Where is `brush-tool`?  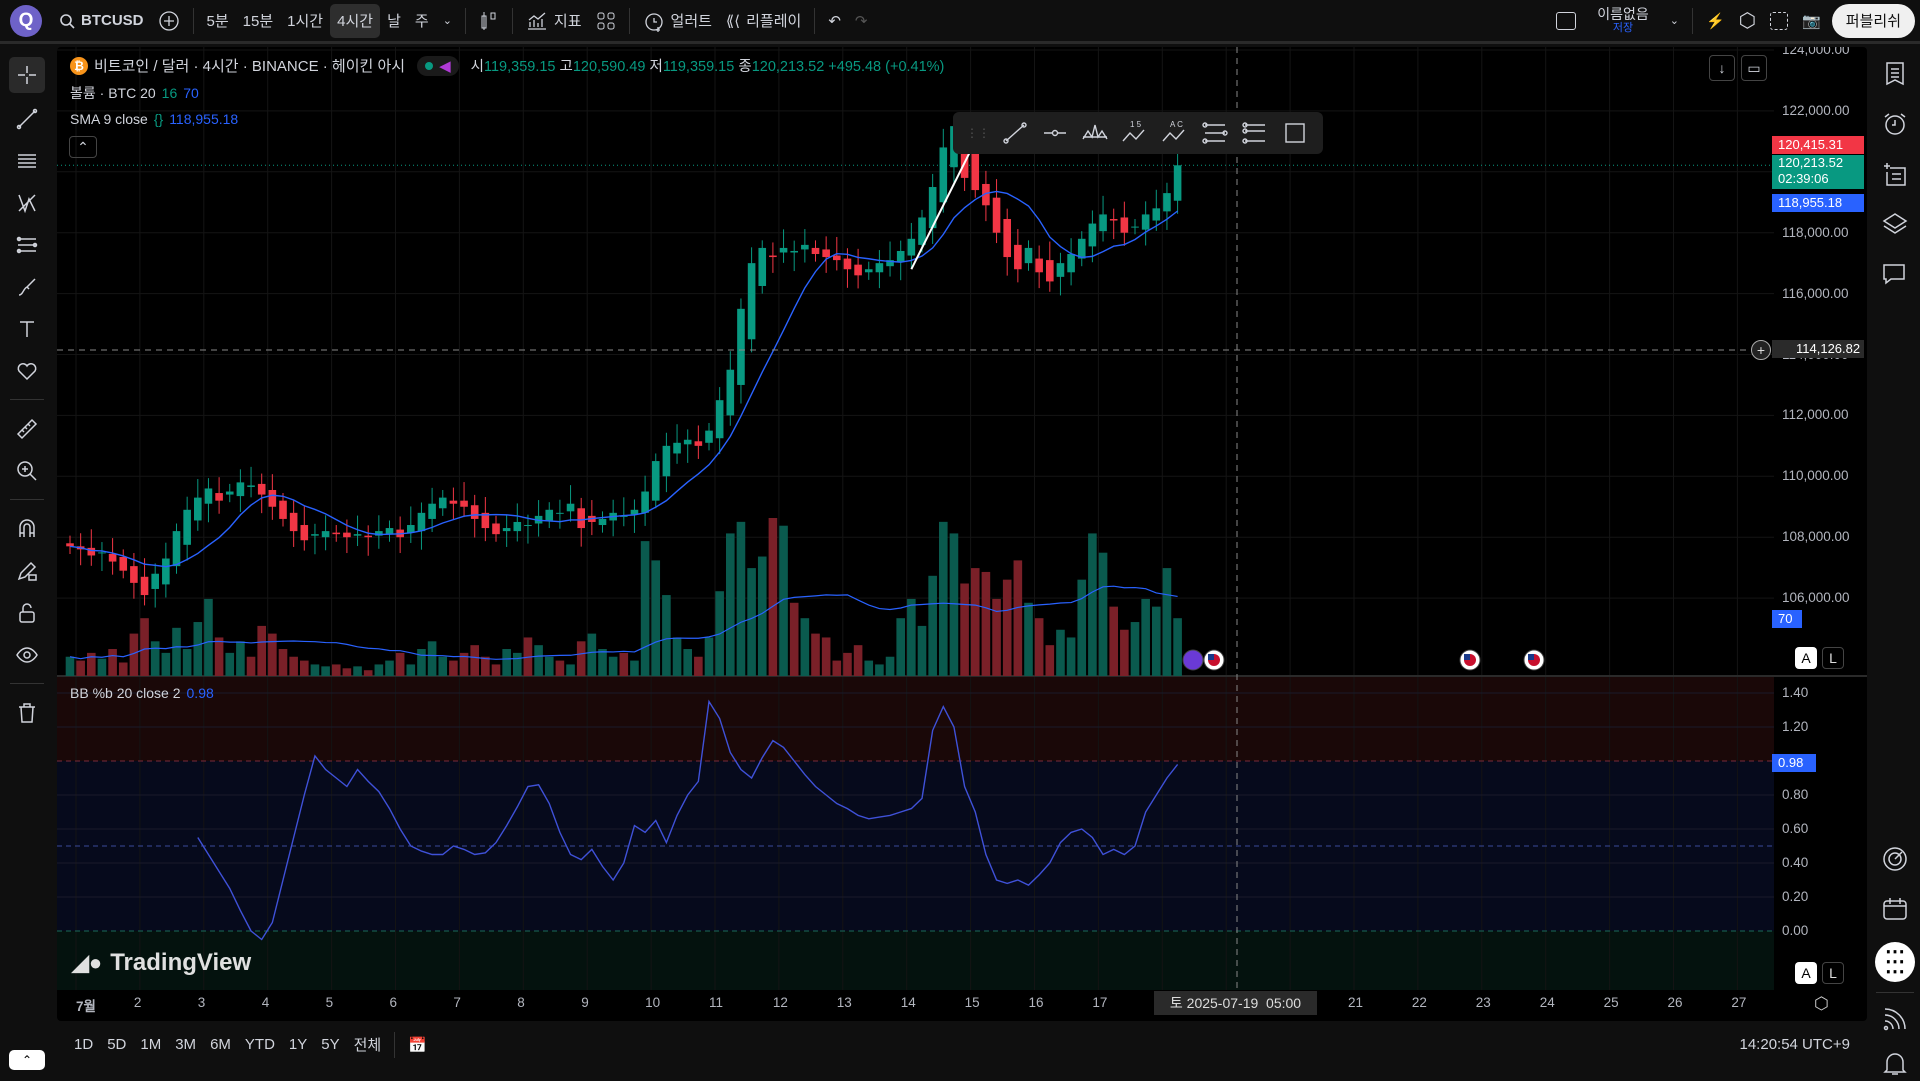
brush-tool is located at coordinates (27, 287).